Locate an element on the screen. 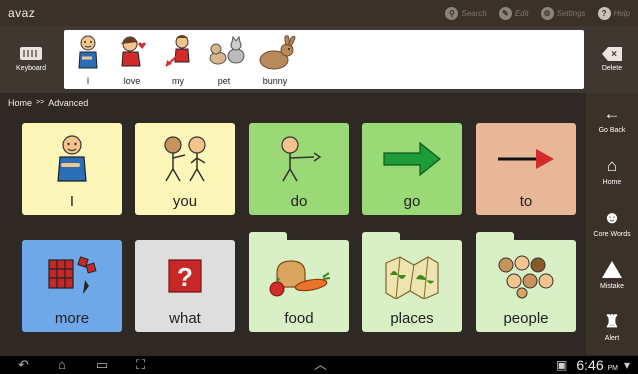 This screenshot has width=638, height=374. tile-do: do is located at coordinates (299, 169).